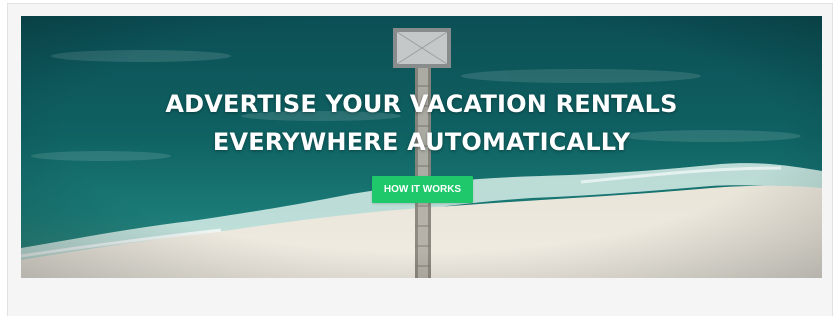  Describe the element at coordinates (422, 189) in the screenshot. I see `how-it-works-button: HOW IT WORKS` at that location.